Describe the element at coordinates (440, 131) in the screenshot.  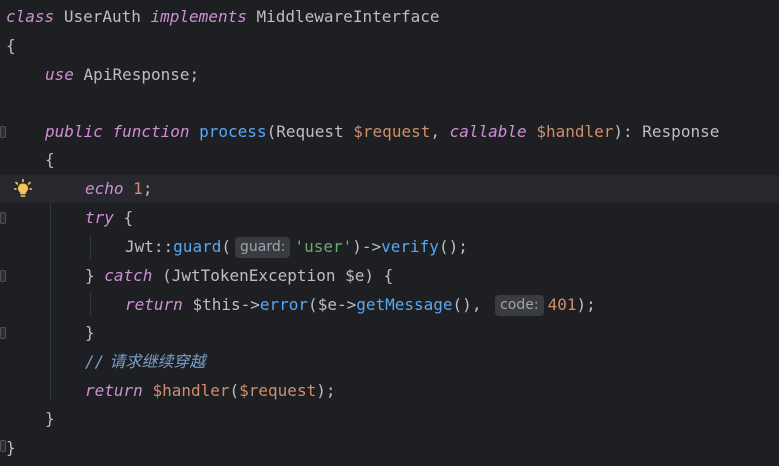
I see `comma: ,` at that location.